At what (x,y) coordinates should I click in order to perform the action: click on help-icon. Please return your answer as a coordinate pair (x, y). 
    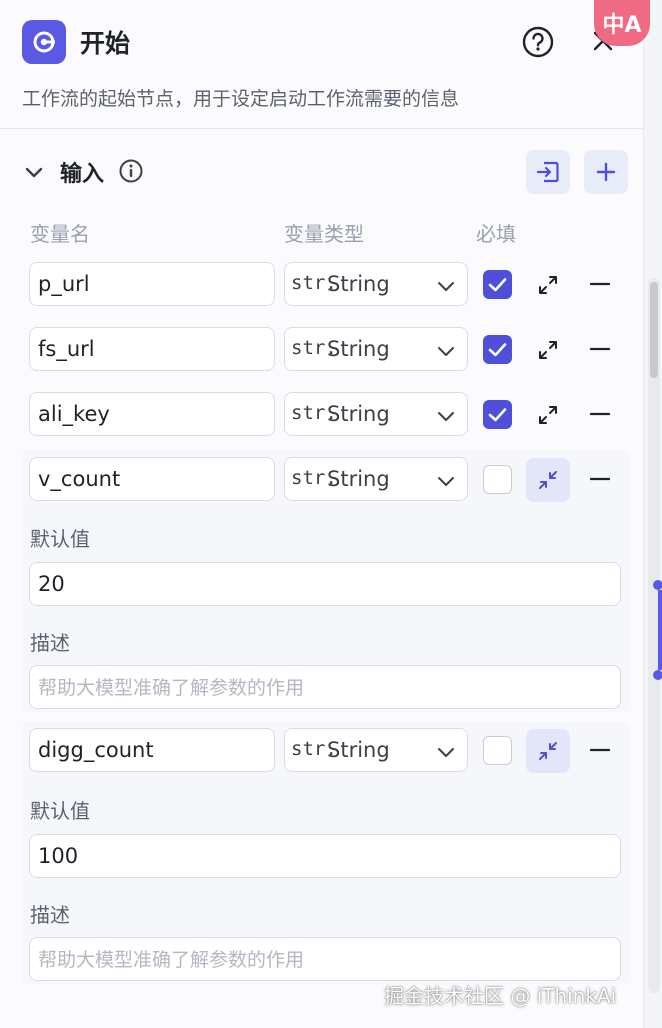
    Looking at the image, I should click on (538, 42).